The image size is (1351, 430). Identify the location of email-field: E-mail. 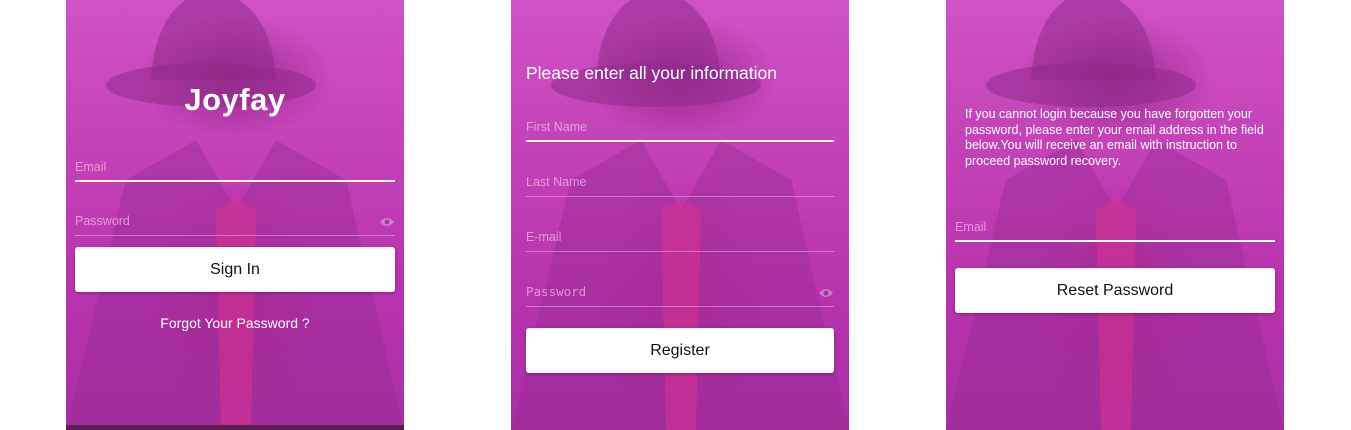
(680, 234).